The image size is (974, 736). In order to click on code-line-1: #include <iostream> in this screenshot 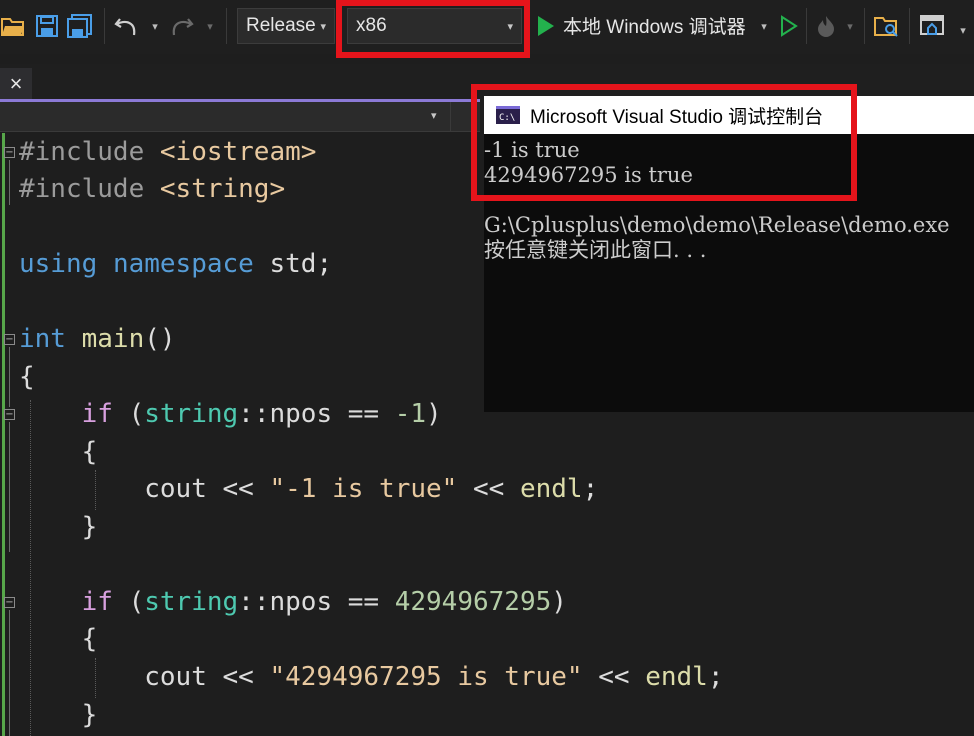, I will do `click(167, 152)`.